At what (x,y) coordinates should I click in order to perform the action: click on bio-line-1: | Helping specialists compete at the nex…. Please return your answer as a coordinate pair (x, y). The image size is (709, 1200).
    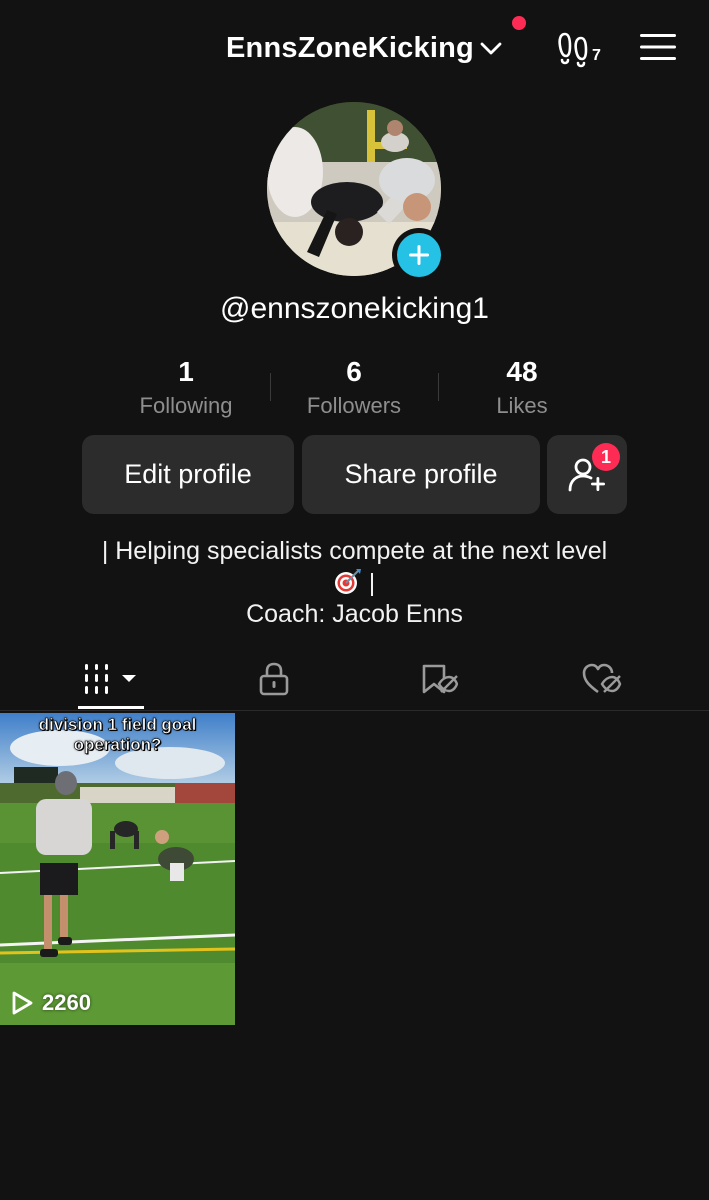
    Looking at the image, I should click on (354, 551).